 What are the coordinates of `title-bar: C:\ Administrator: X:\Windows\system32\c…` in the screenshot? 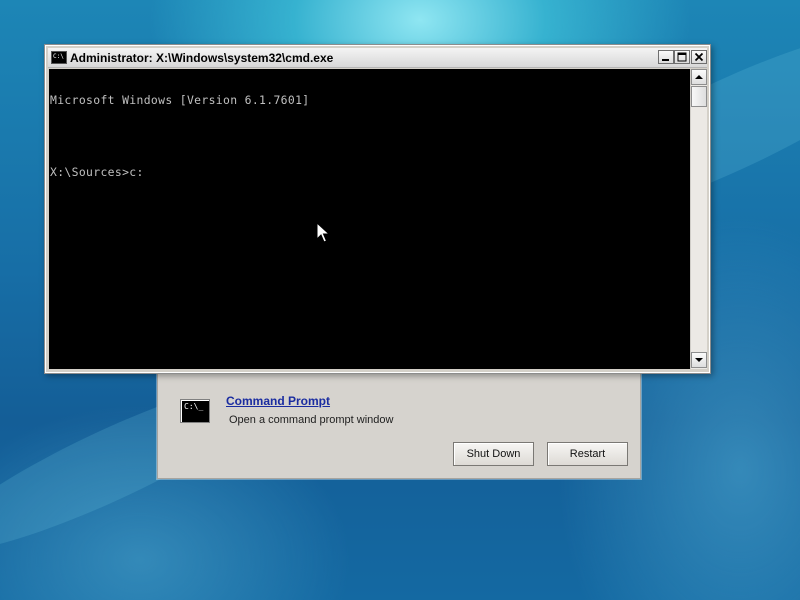 It's located at (377, 58).